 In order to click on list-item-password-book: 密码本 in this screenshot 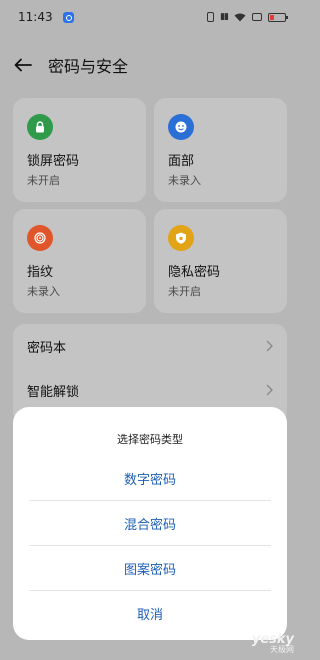, I will do `click(150, 346)`.